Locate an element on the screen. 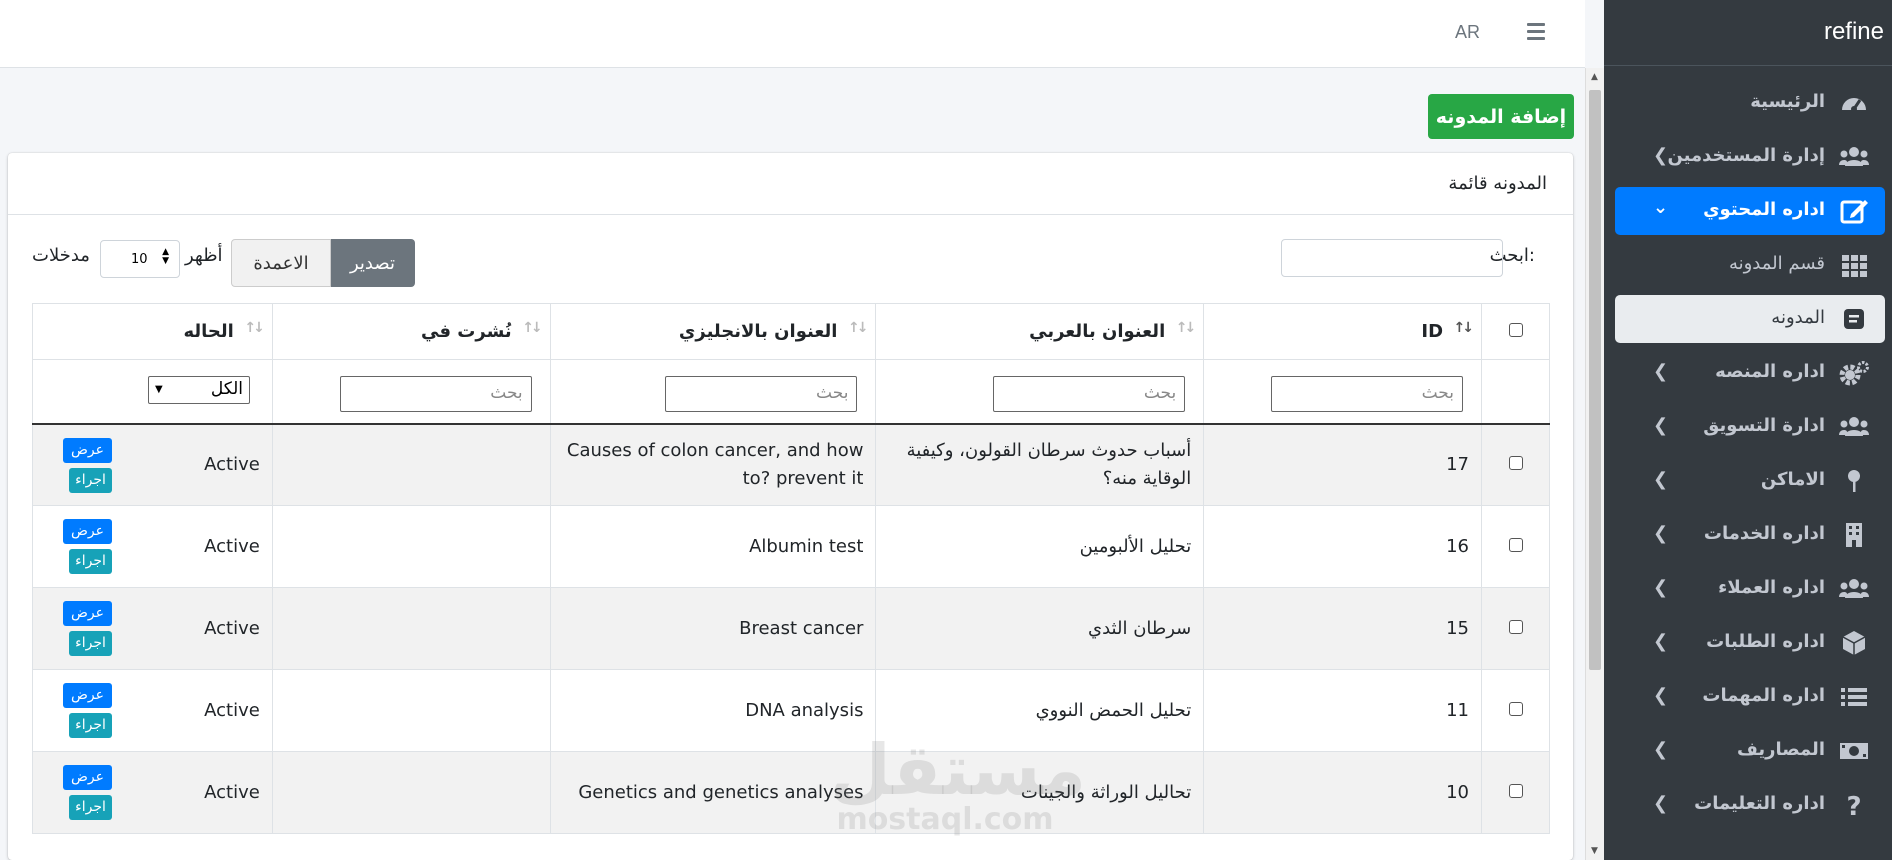  title-en-cell: Genetics and genetics analyses is located at coordinates (713, 792).